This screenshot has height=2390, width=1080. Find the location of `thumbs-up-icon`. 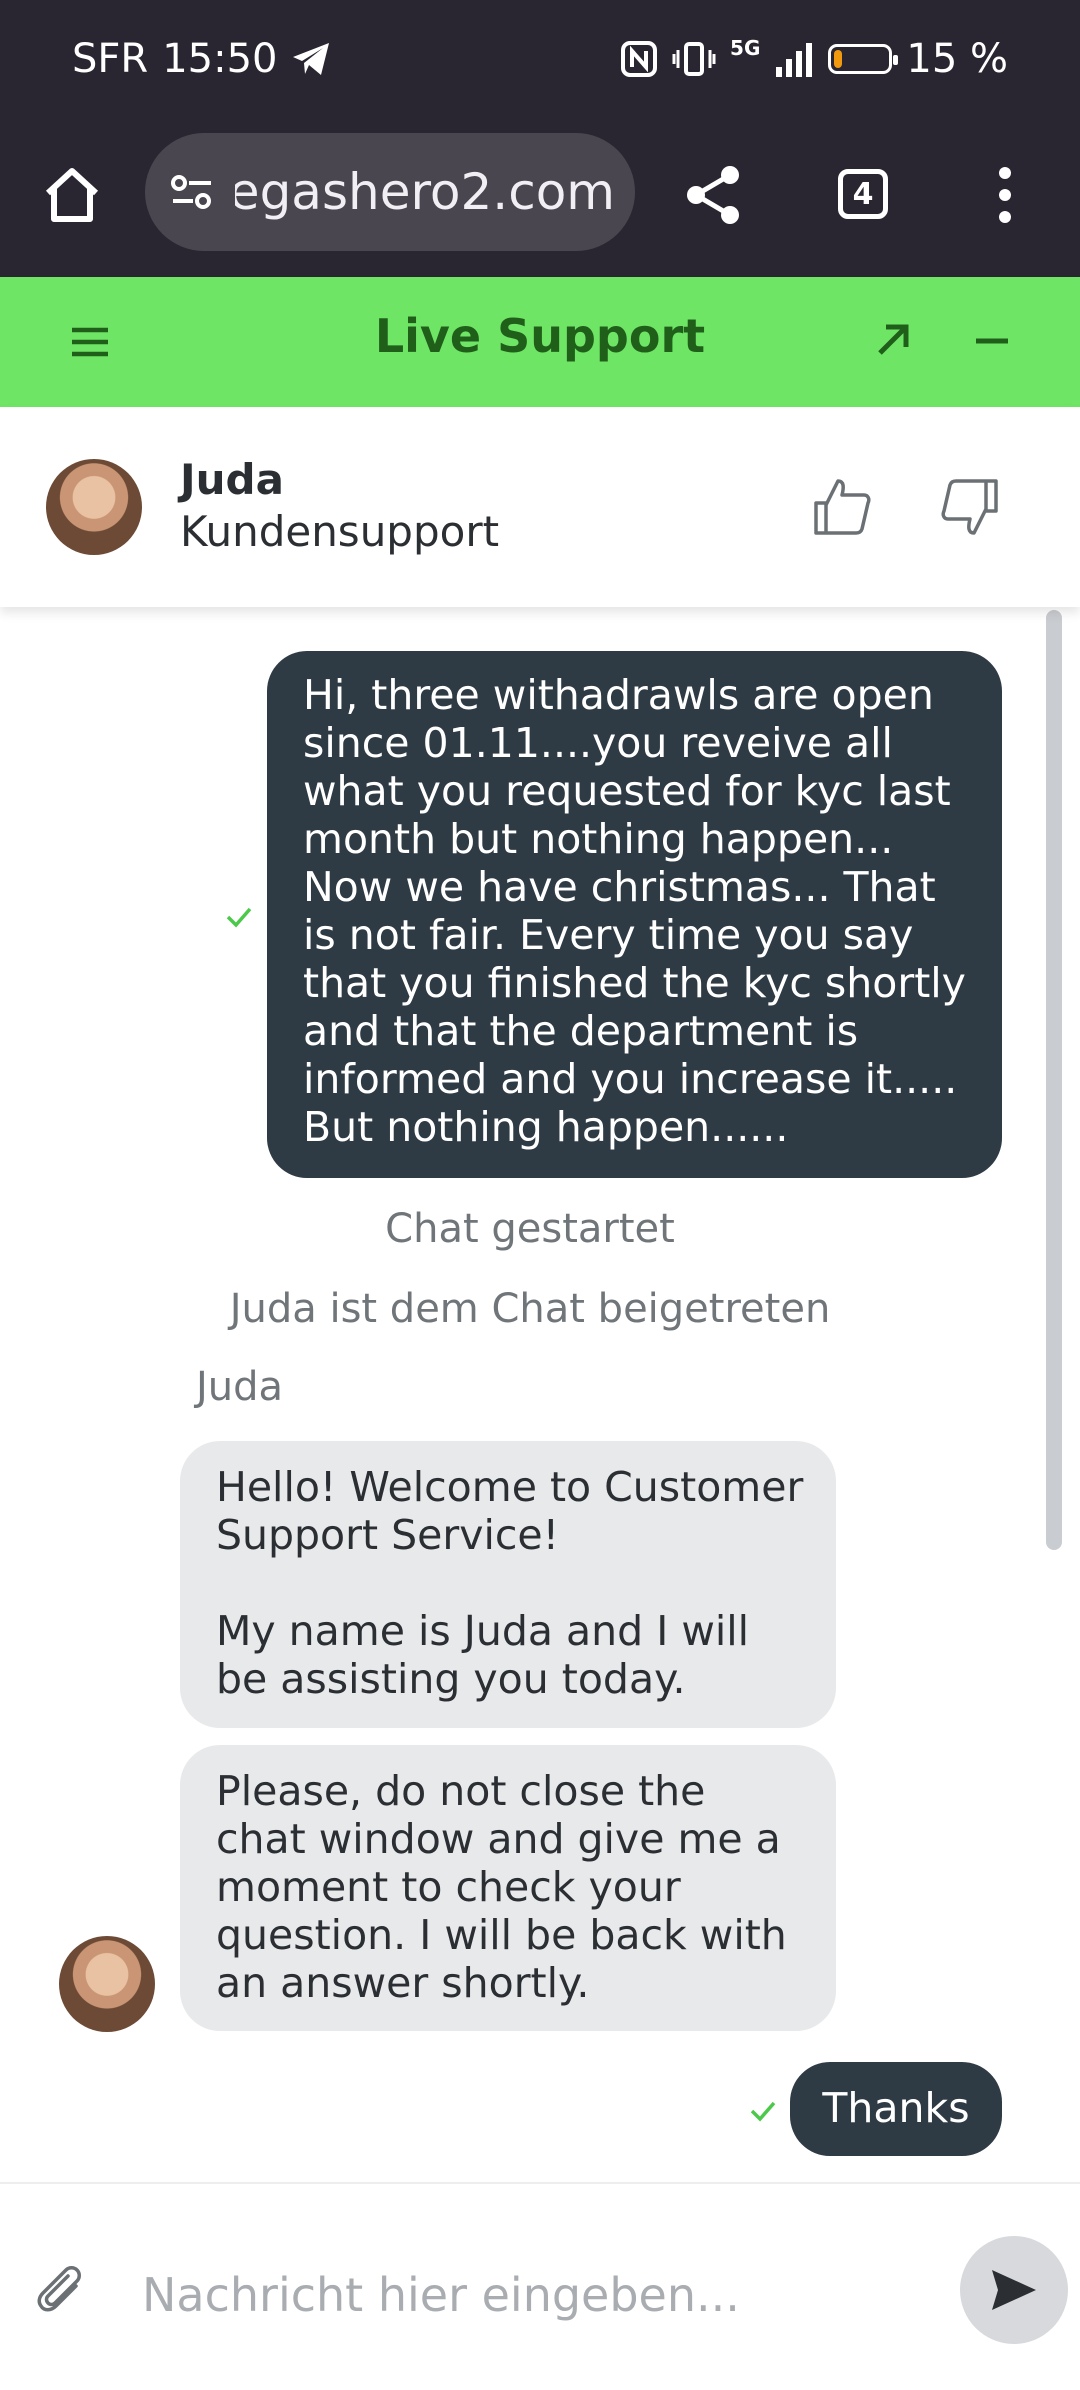

thumbs-up-icon is located at coordinates (842, 507).